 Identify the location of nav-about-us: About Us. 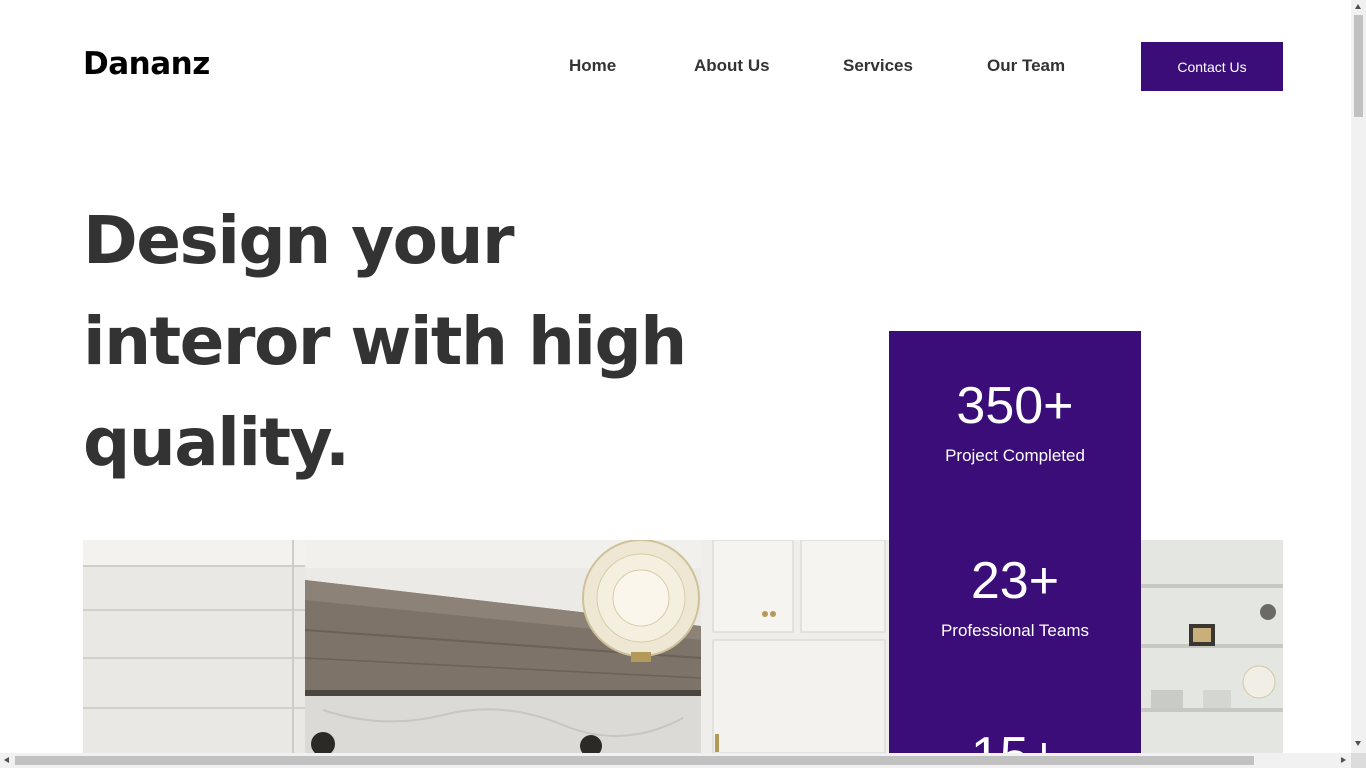
(732, 66).